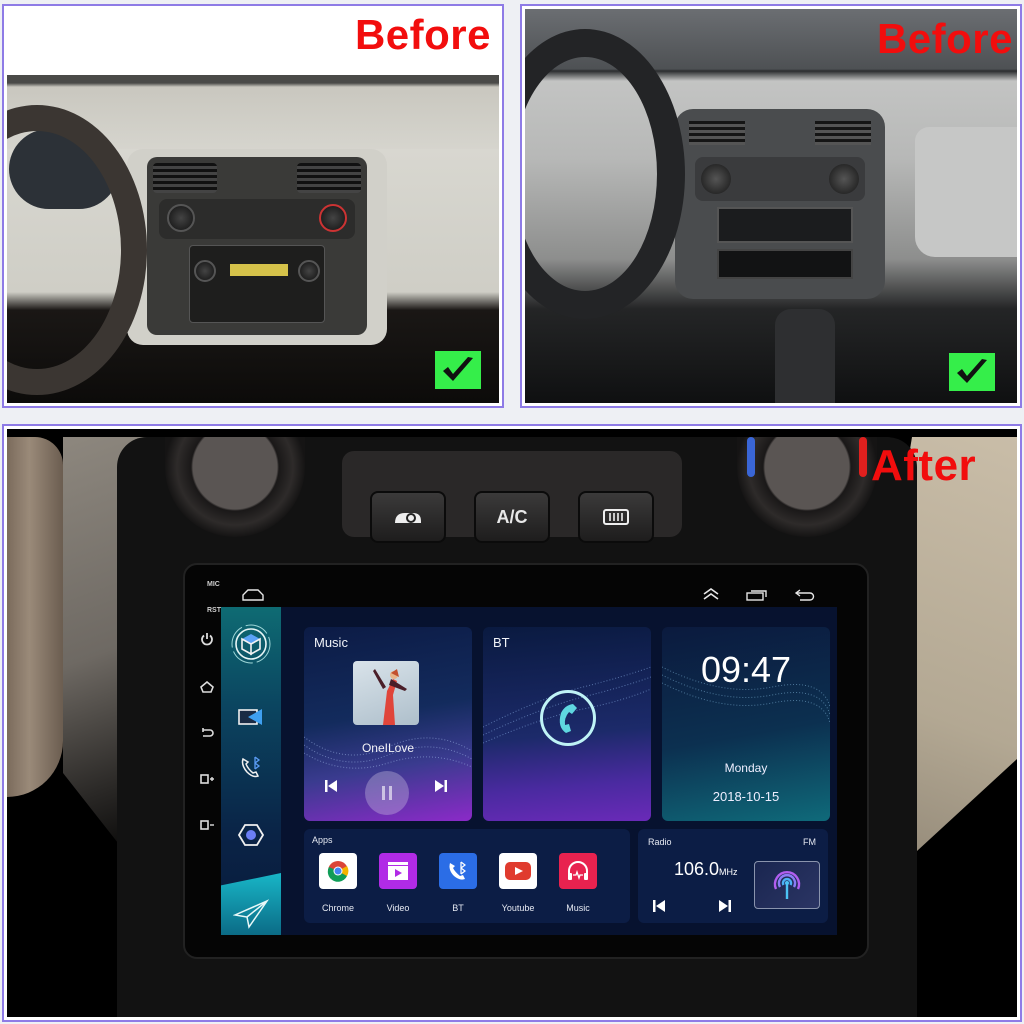  Describe the element at coordinates (251, 904) in the screenshot. I see `paper-plane-navigation-icon` at that location.